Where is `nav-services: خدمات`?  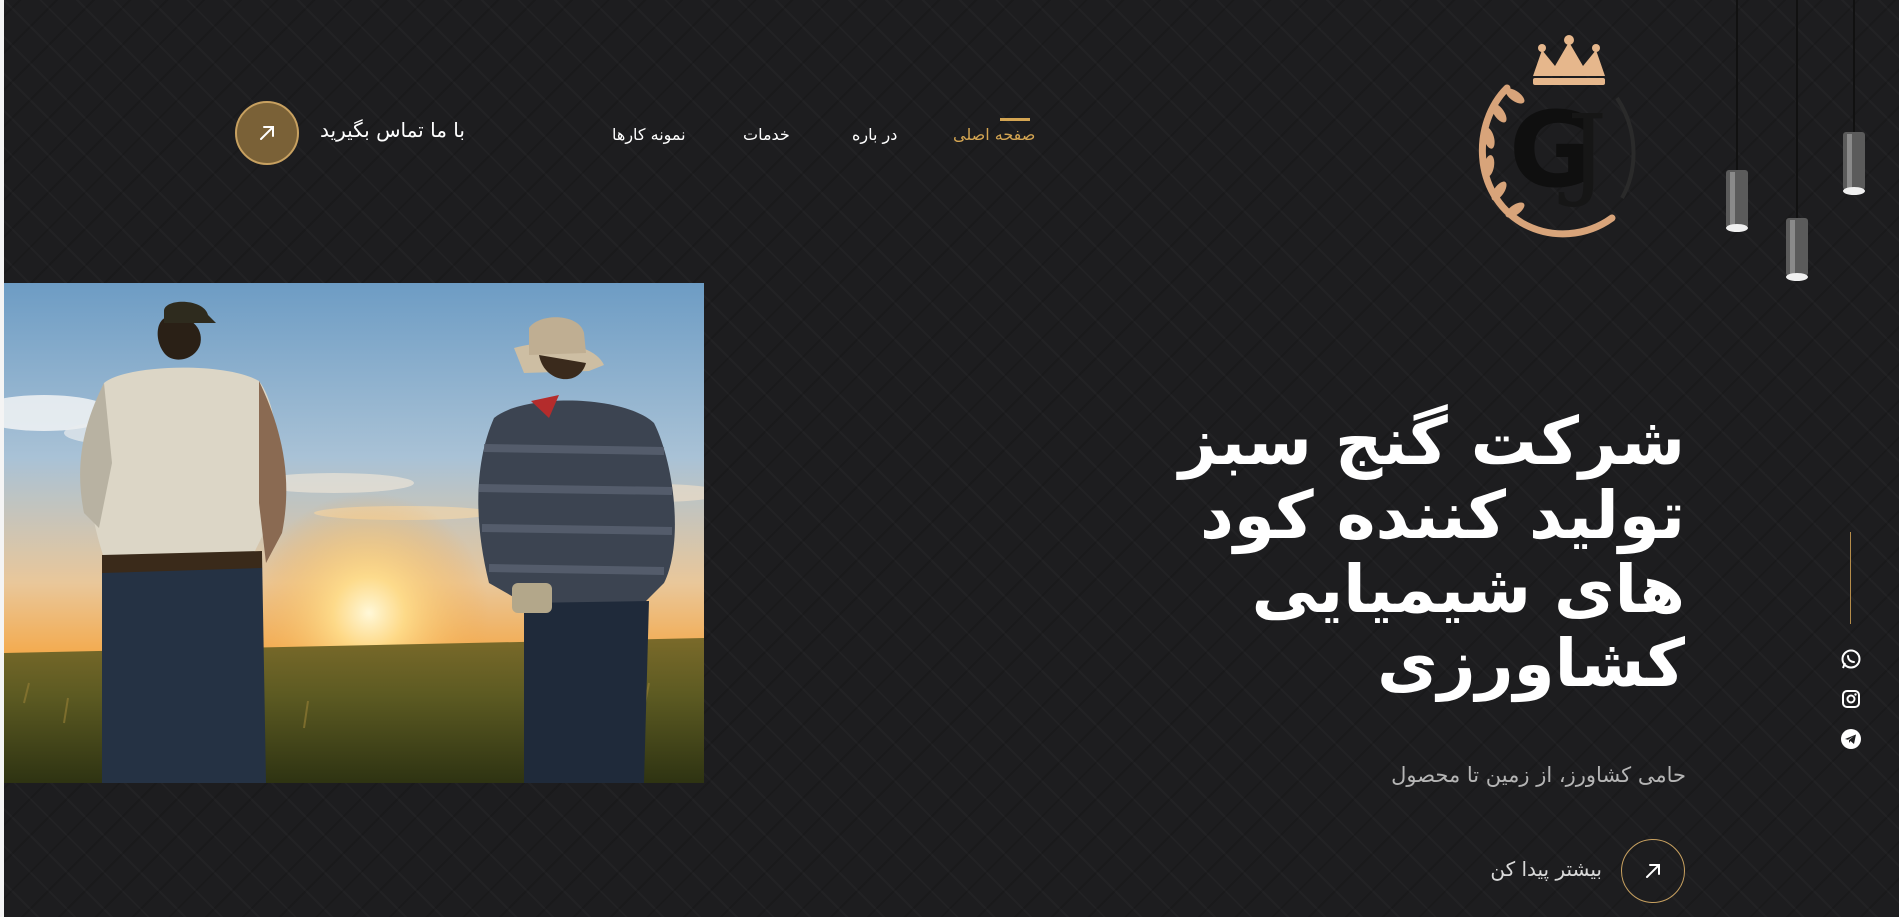
nav-services: خدمات is located at coordinates (766, 134).